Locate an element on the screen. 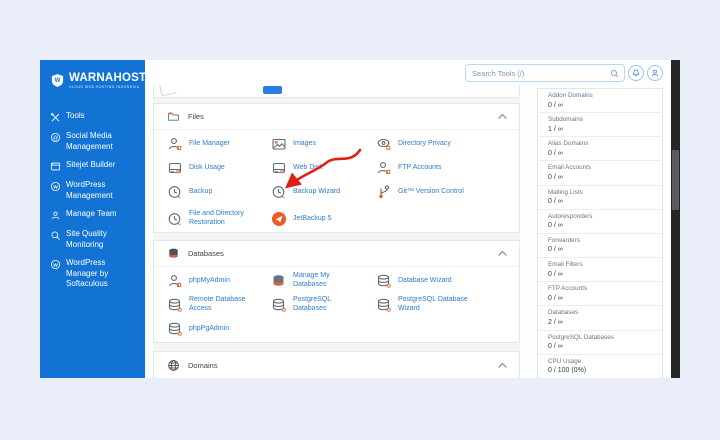 The image size is (720, 440). manage-databases-icon is located at coordinates (279, 281).